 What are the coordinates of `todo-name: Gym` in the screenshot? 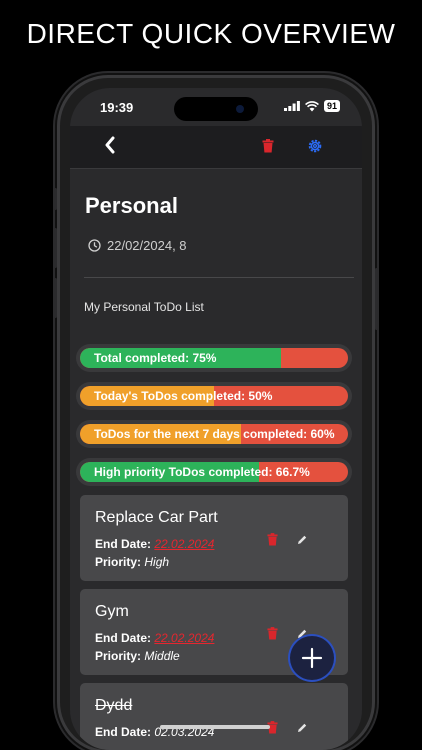 It's located at (112, 611).